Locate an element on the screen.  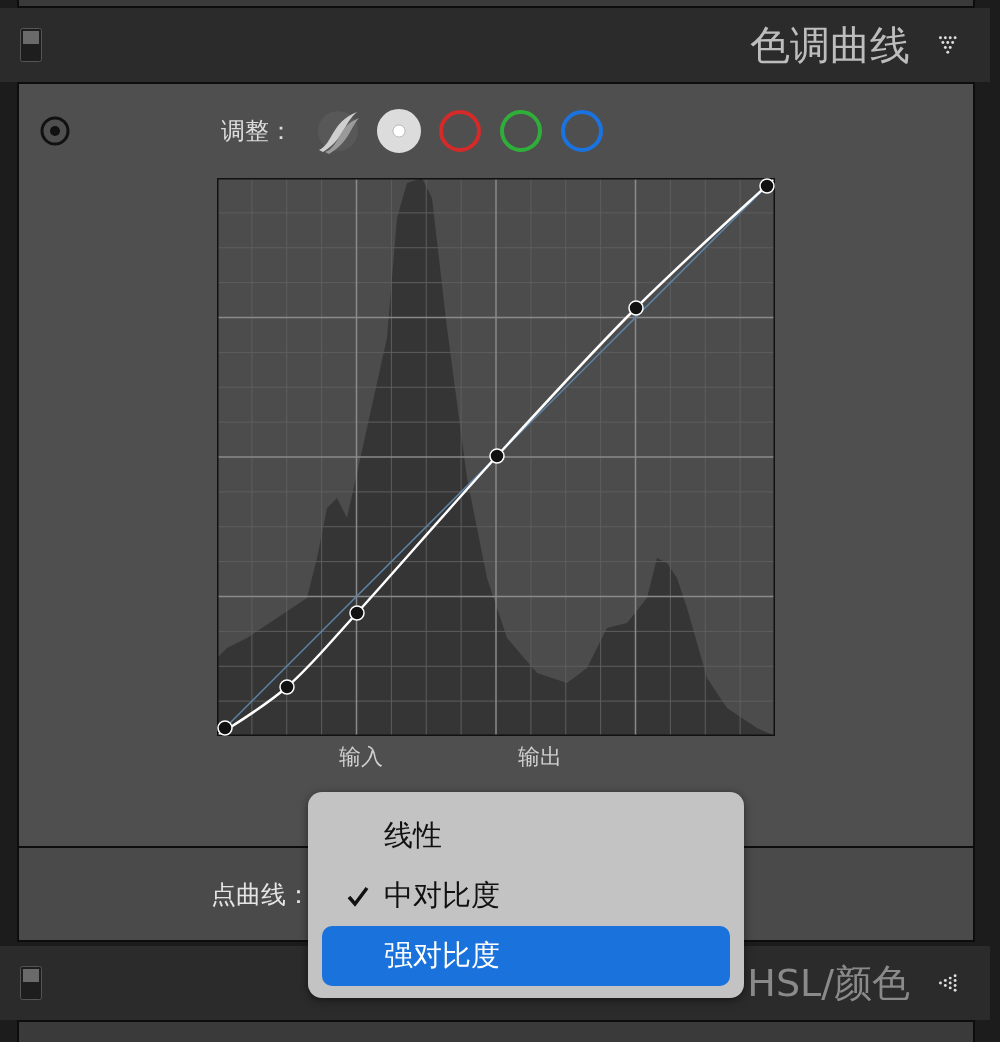
expanded-triangle-icon is located at coordinates (949, 45).